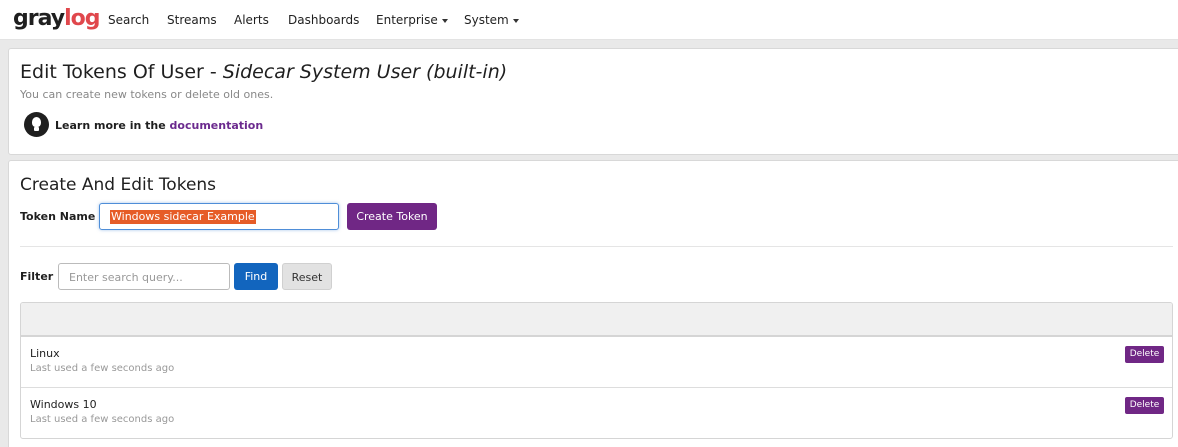  I want to click on nav-system-dropdown: System, so click(491, 20).